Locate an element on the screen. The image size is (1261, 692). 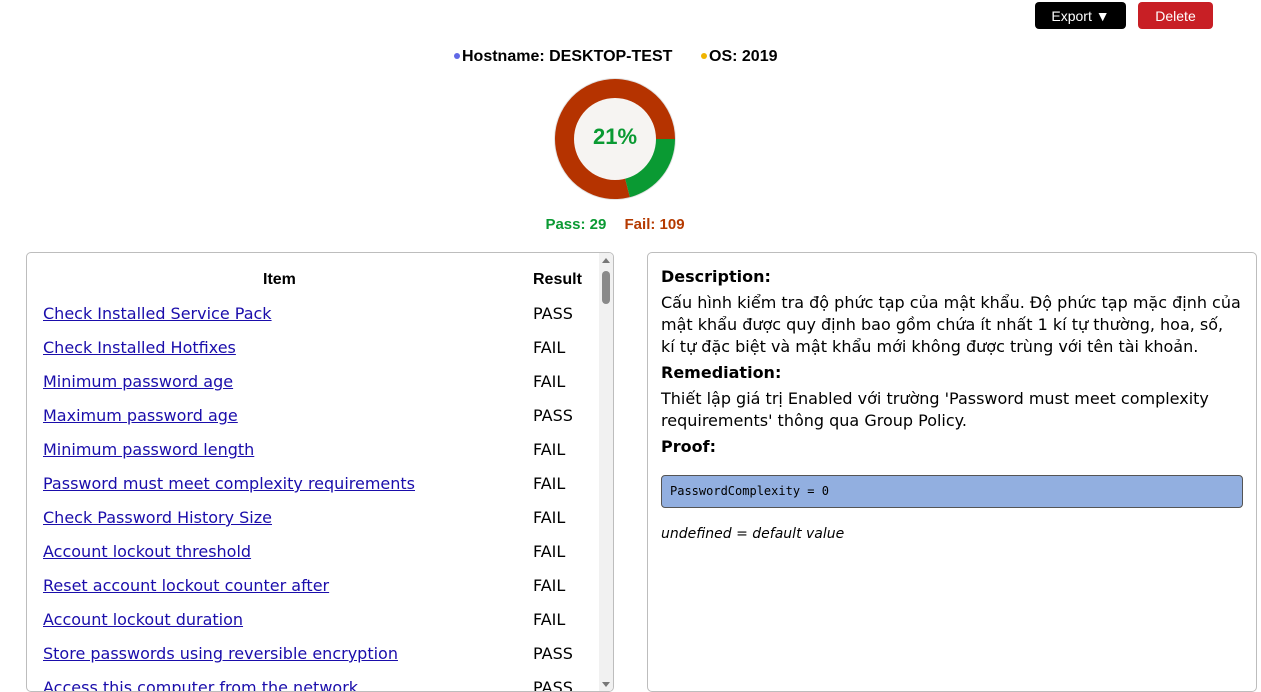
scrollbar-thumb is located at coordinates (606, 287).